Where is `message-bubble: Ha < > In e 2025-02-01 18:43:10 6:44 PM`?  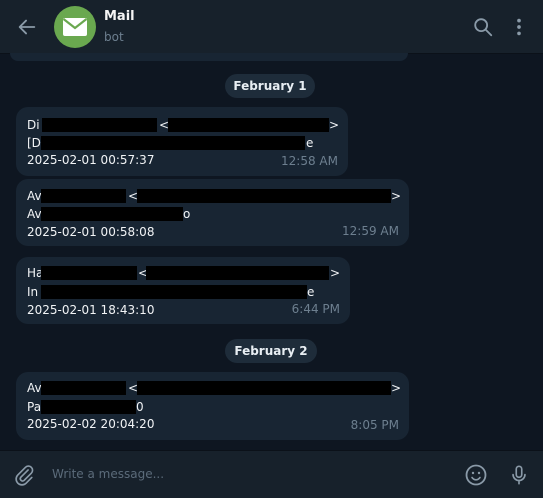 message-bubble: Ha < > In e 2025-02-01 18:43:10 6:44 PM is located at coordinates (183, 290).